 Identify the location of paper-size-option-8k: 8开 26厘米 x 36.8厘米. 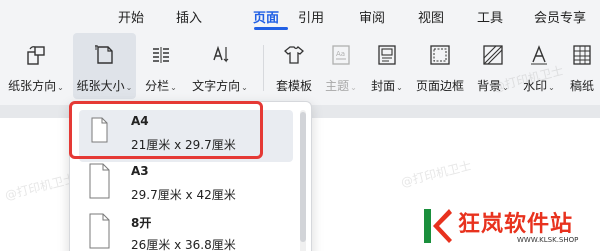
(186, 230).